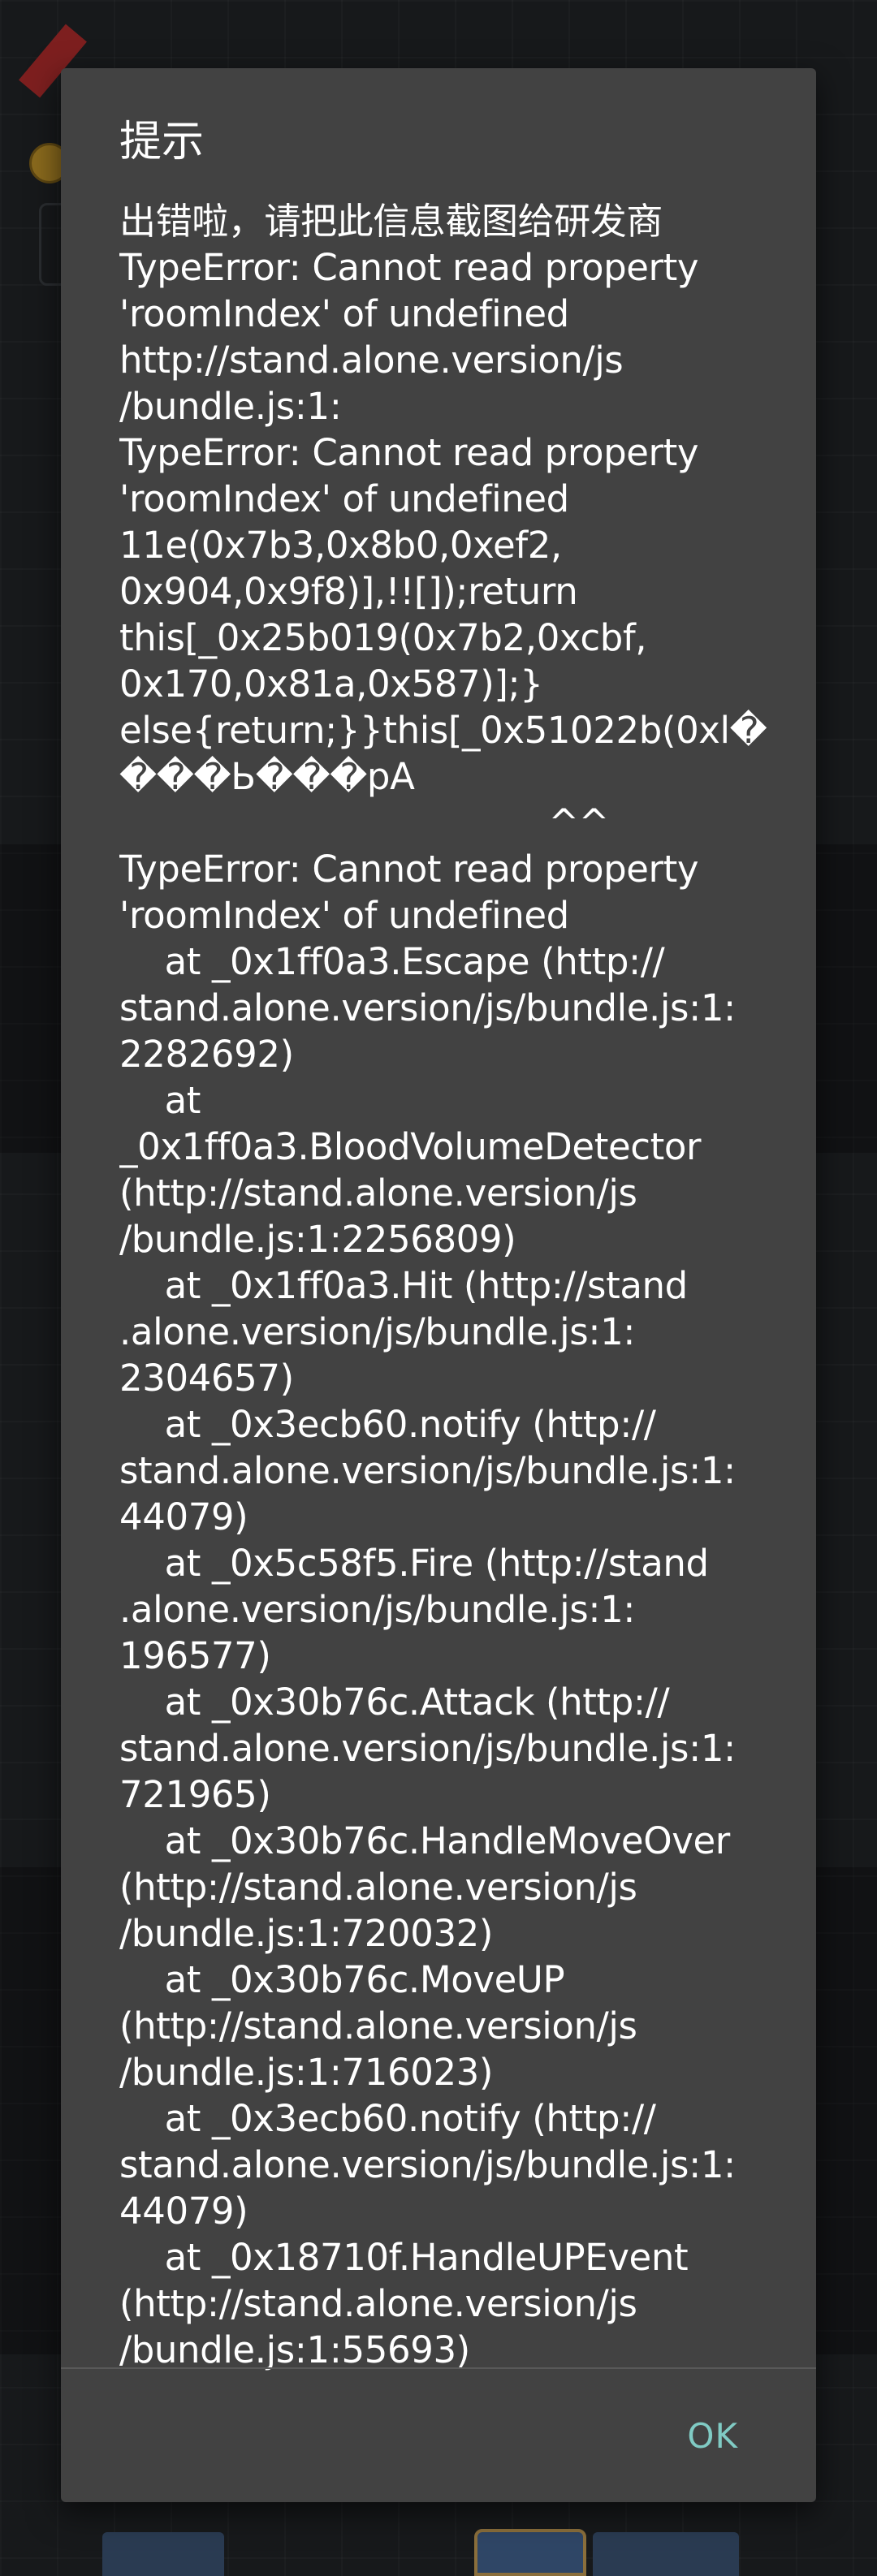 The width and height of the screenshot is (877, 2576). What do you see at coordinates (438, 2368) in the screenshot?
I see `dialog-divider` at bounding box center [438, 2368].